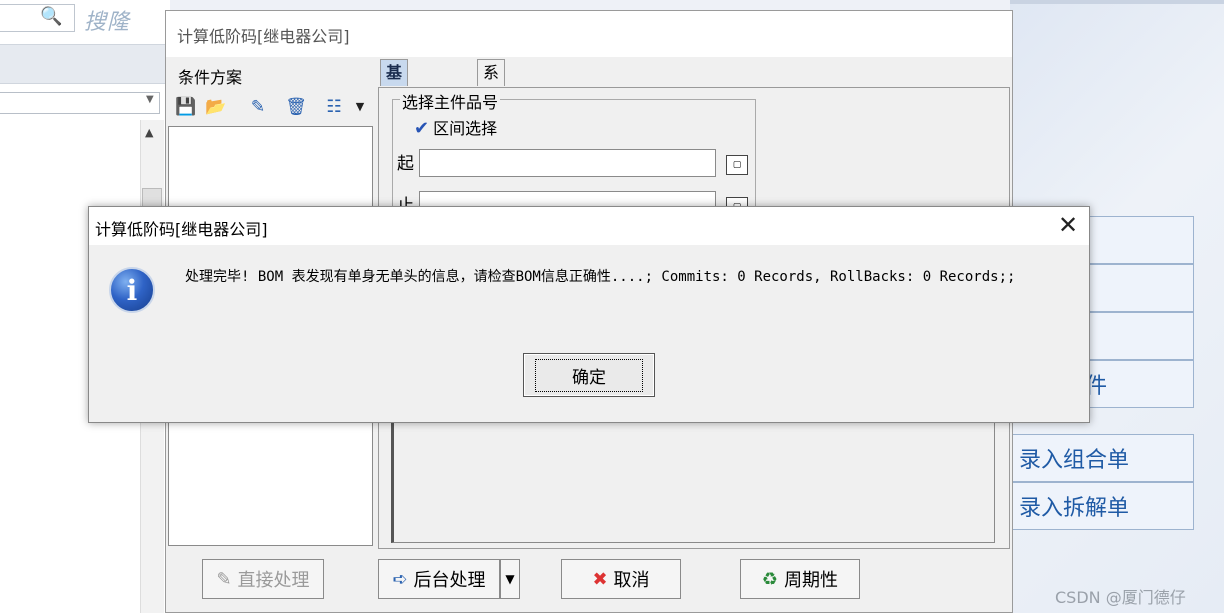 Image resolution: width=1224 pixels, height=613 pixels. What do you see at coordinates (1103, 458) in the screenshot?
I see `right-button-combine-order: 录入组合单` at bounding box center [1103, 458].